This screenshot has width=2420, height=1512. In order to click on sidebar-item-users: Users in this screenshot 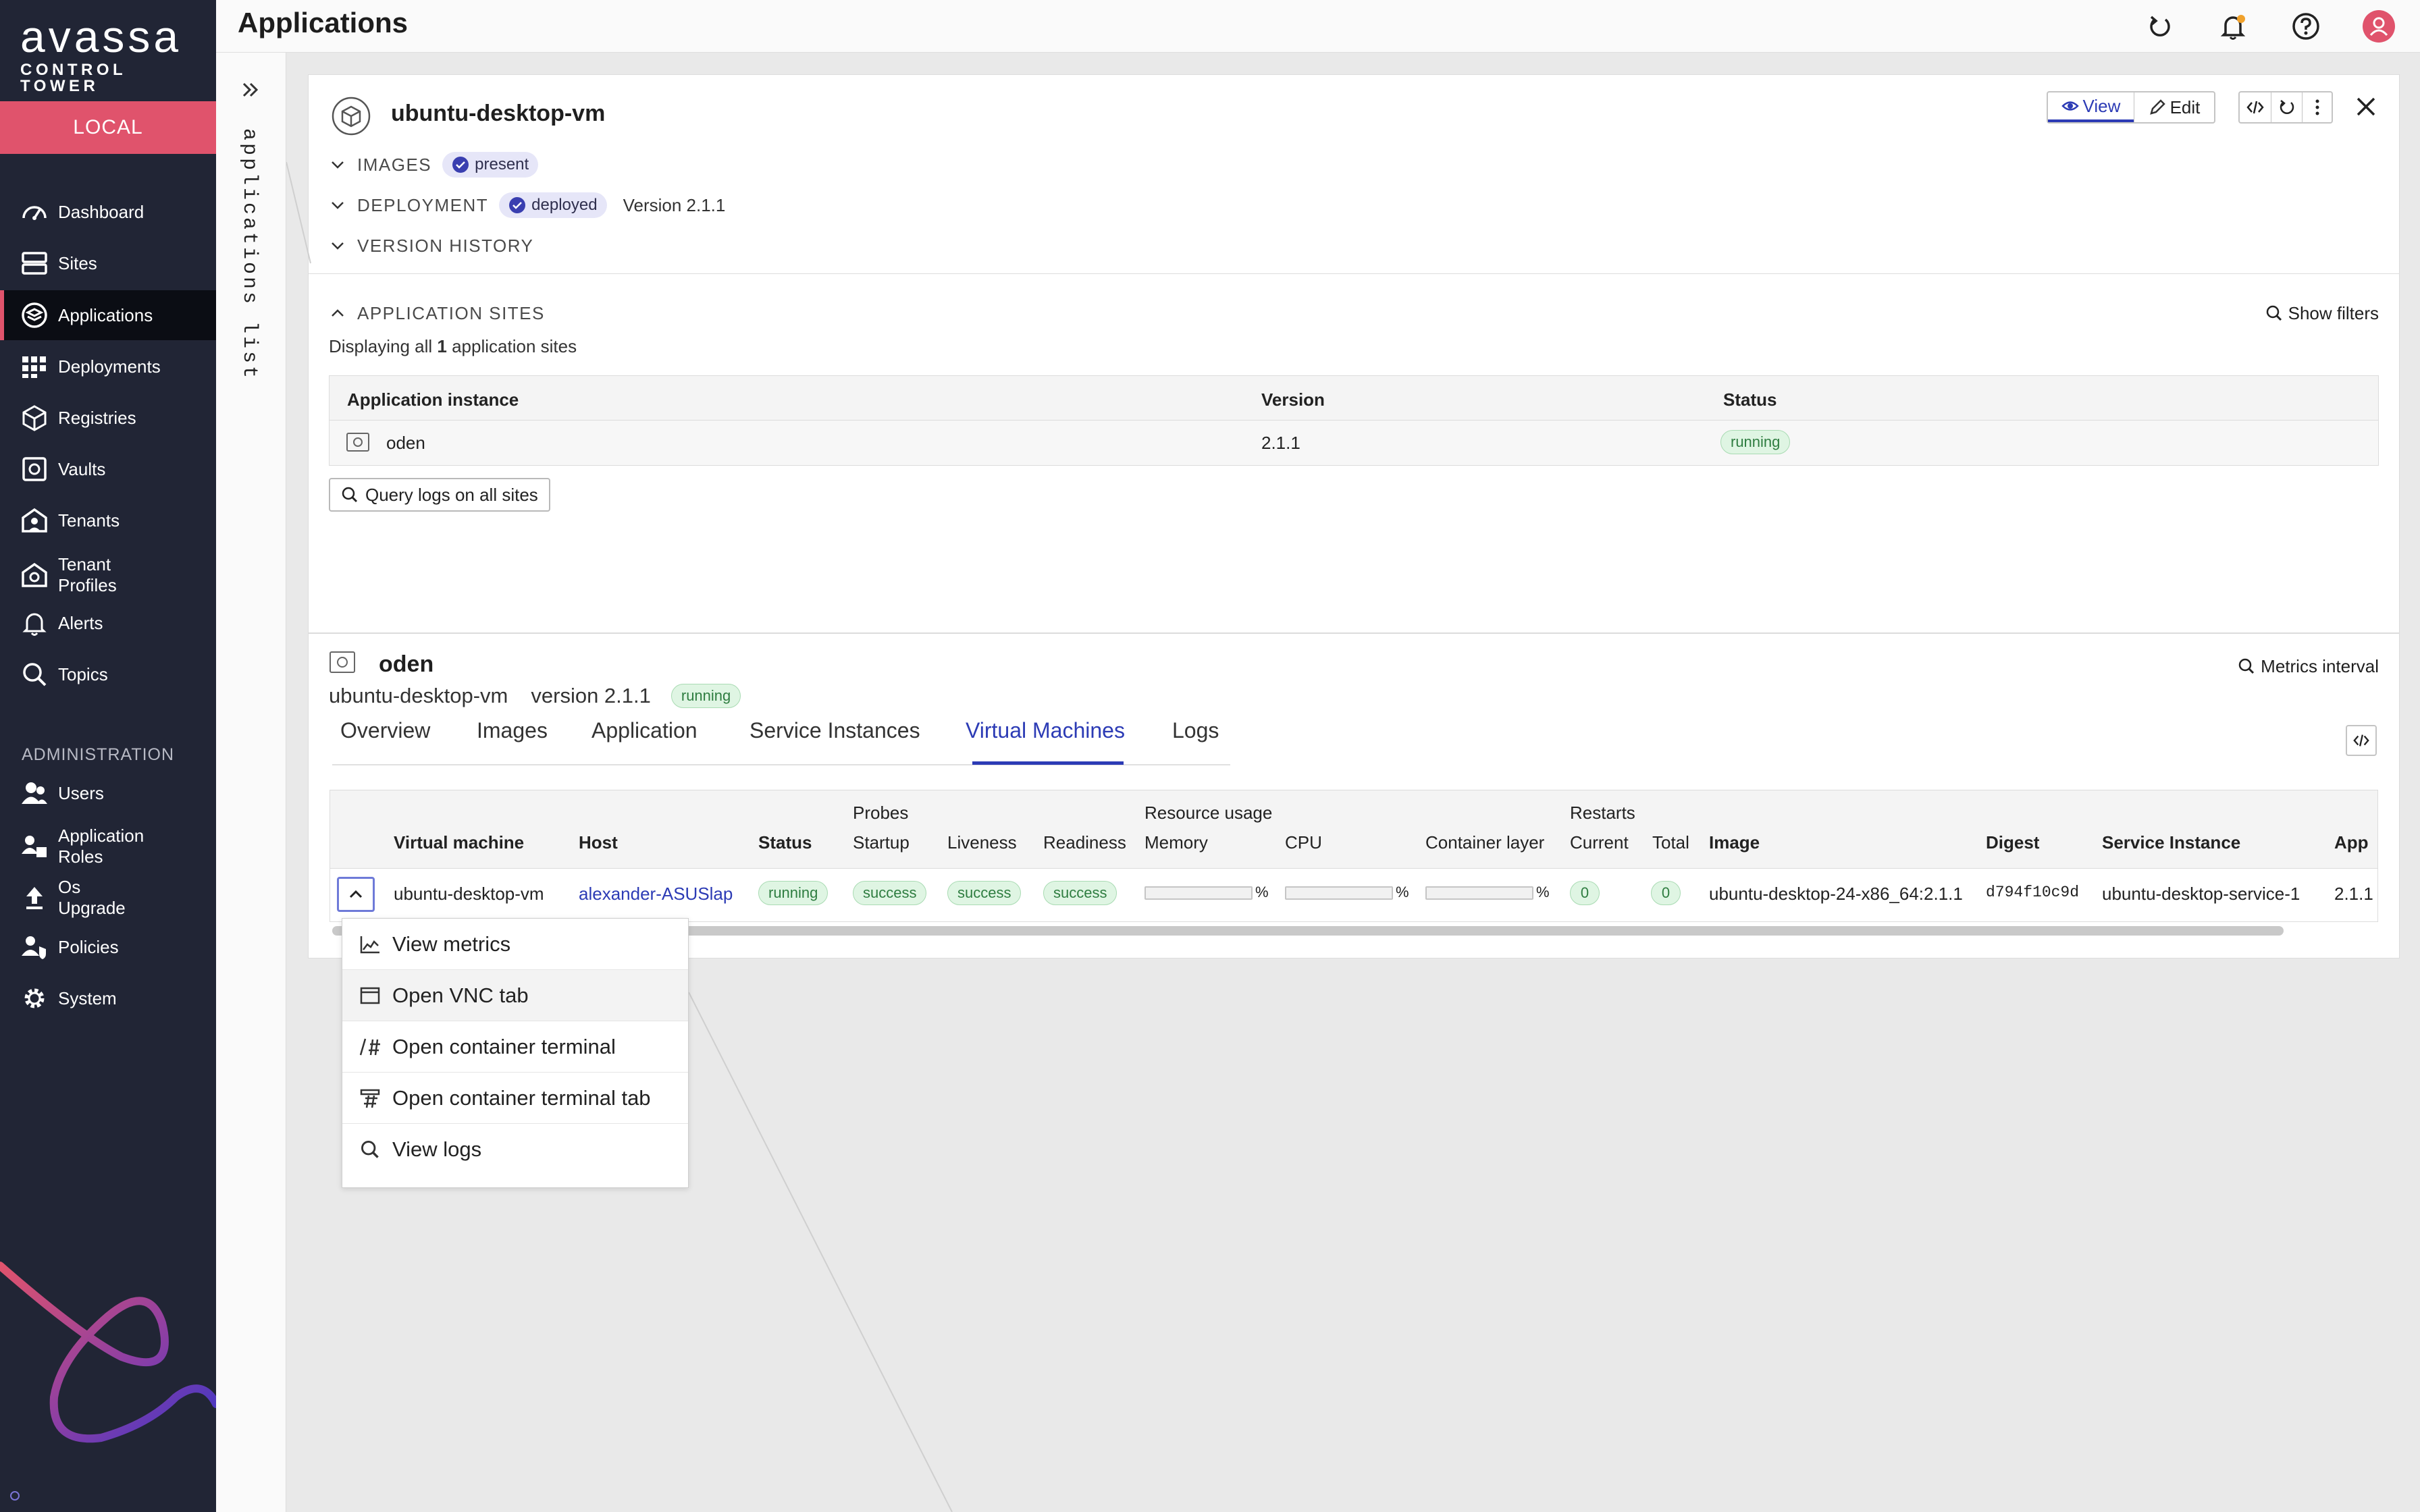, I will do `click(108, 793)`.